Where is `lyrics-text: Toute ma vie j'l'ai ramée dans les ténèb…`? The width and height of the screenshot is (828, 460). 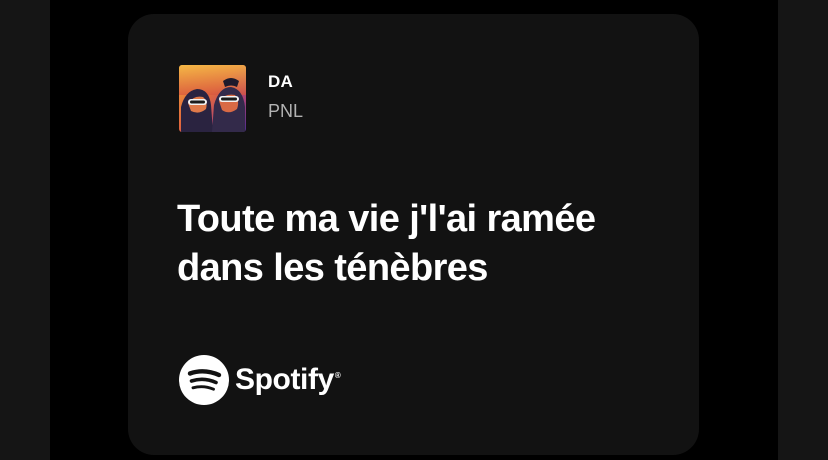 lyrics-text: Toute ma vie j'l'ai ramée dans les ténèb… is located at coordinates (427, 244).